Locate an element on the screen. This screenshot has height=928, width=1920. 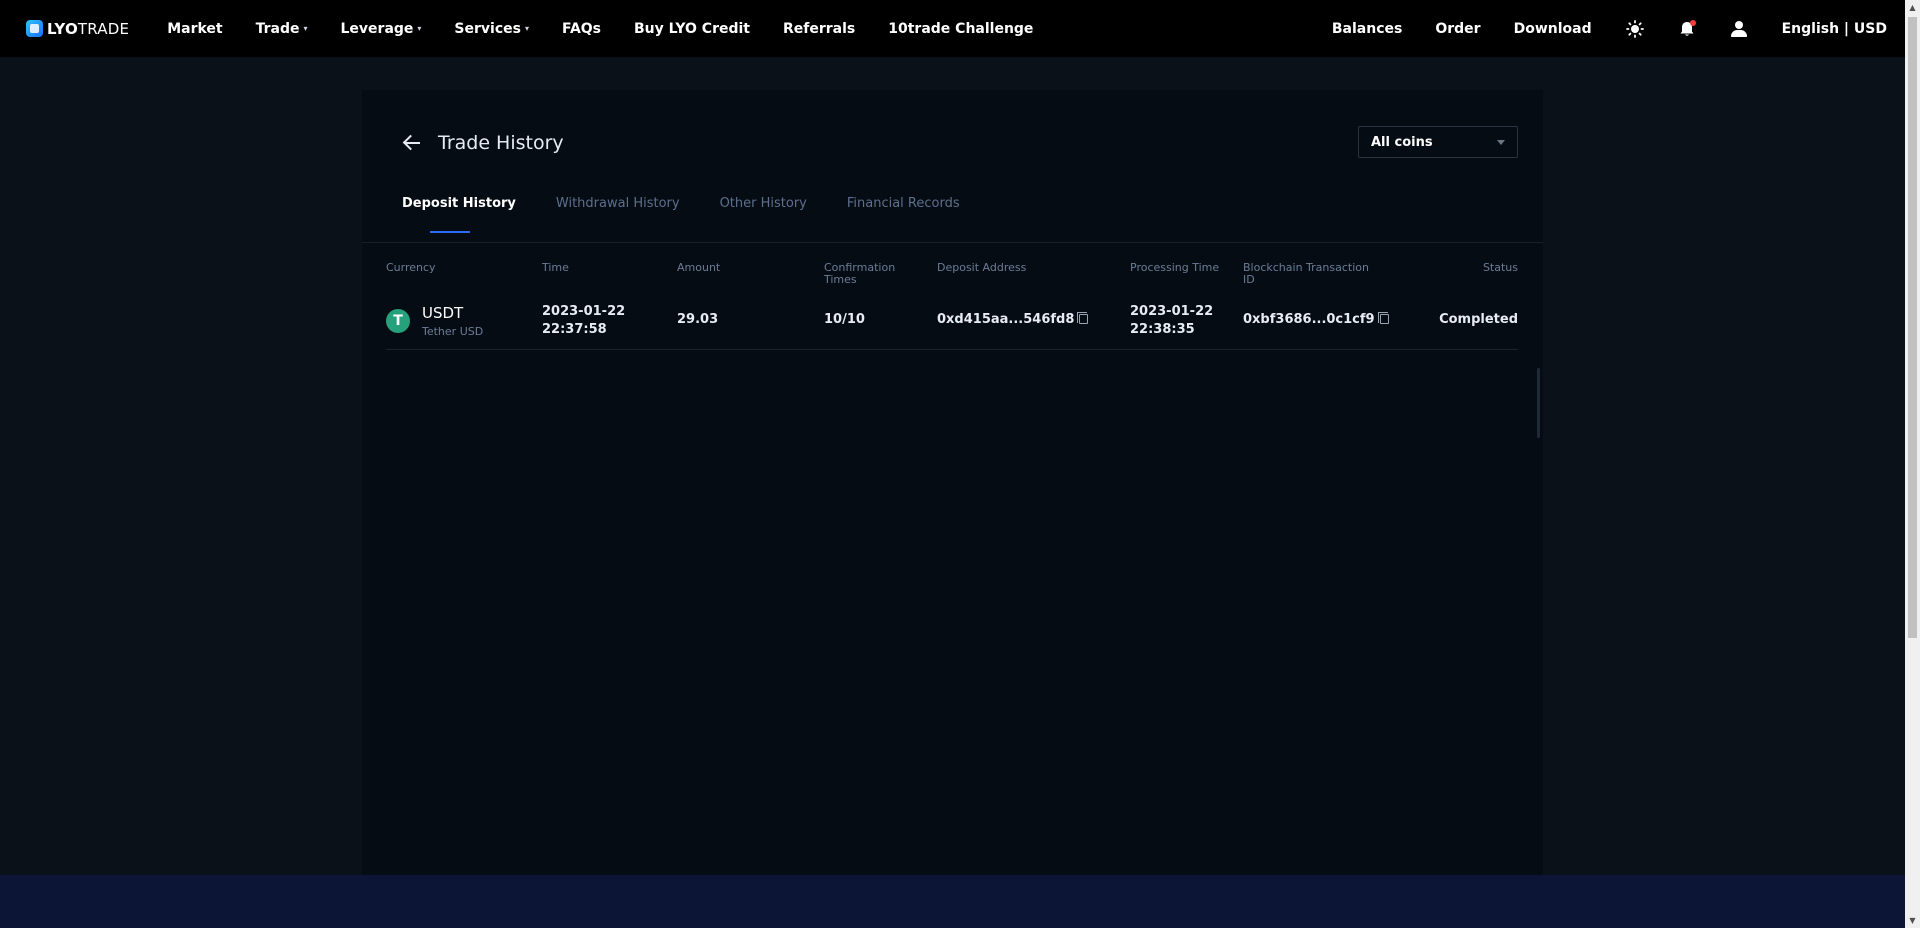
tether-icon: T is located at coordinates (398, 321).